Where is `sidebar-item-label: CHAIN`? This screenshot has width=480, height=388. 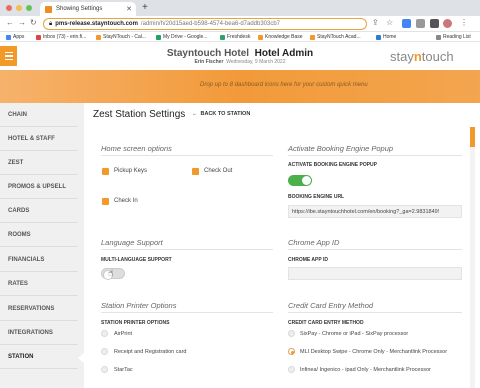
sidebar-item-label: CHAIN is located at coordinates (17, 114).